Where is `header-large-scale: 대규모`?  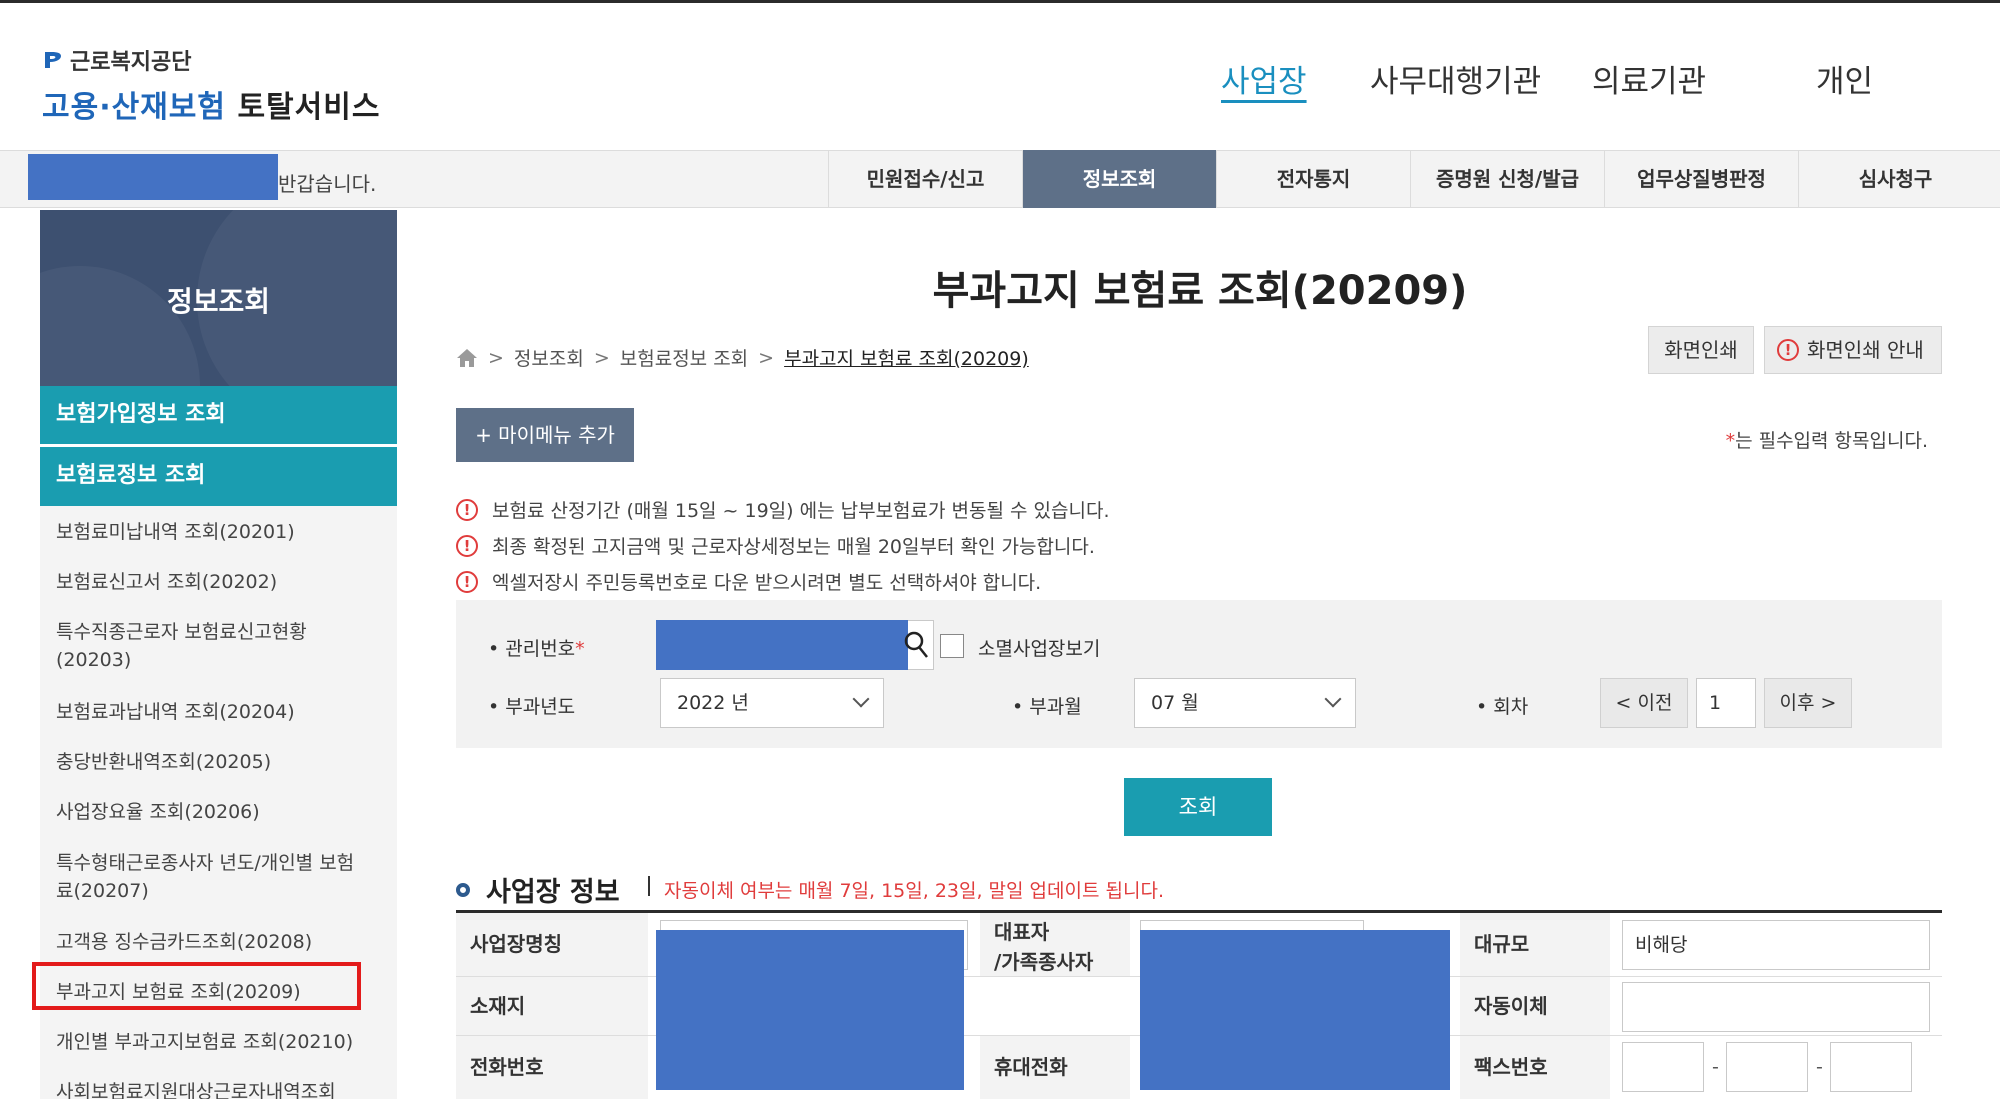
header-large-scale: 대규모 is located at coordinates (1535, 944).